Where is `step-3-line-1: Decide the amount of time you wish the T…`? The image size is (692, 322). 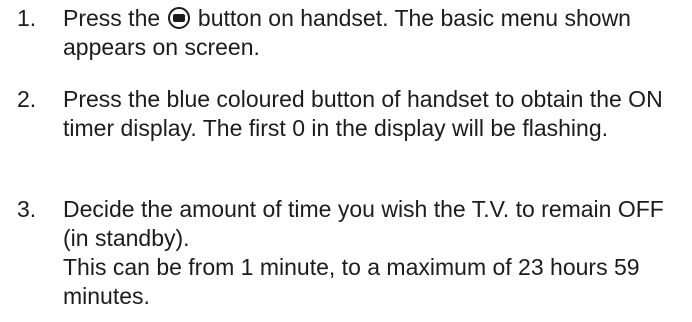
step-3-line-1: Decide the amount of time you wish the T… is located at coordinates (363, 223).